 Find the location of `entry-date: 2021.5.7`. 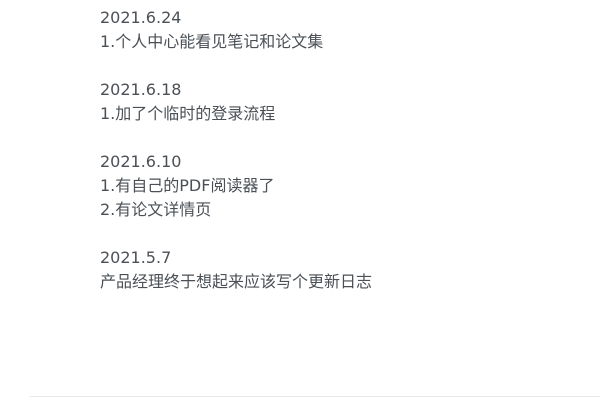

entry-date: 2021.5.7 is located at coordinates (136, 257).